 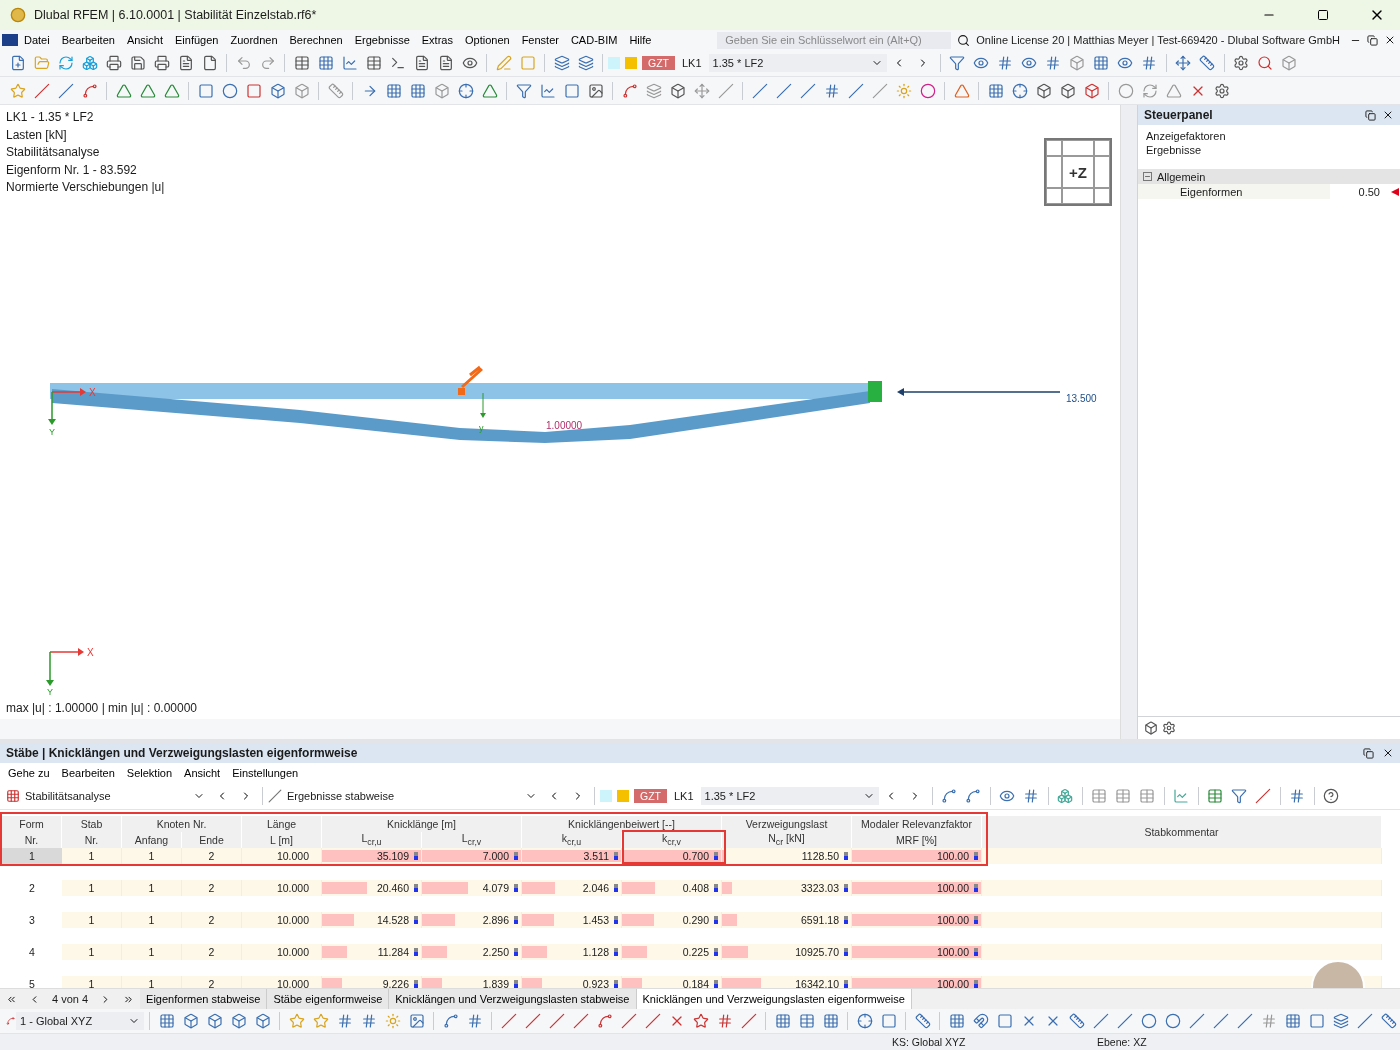 I want to click on table-cell: 14.528, so click(x=392, y=920).